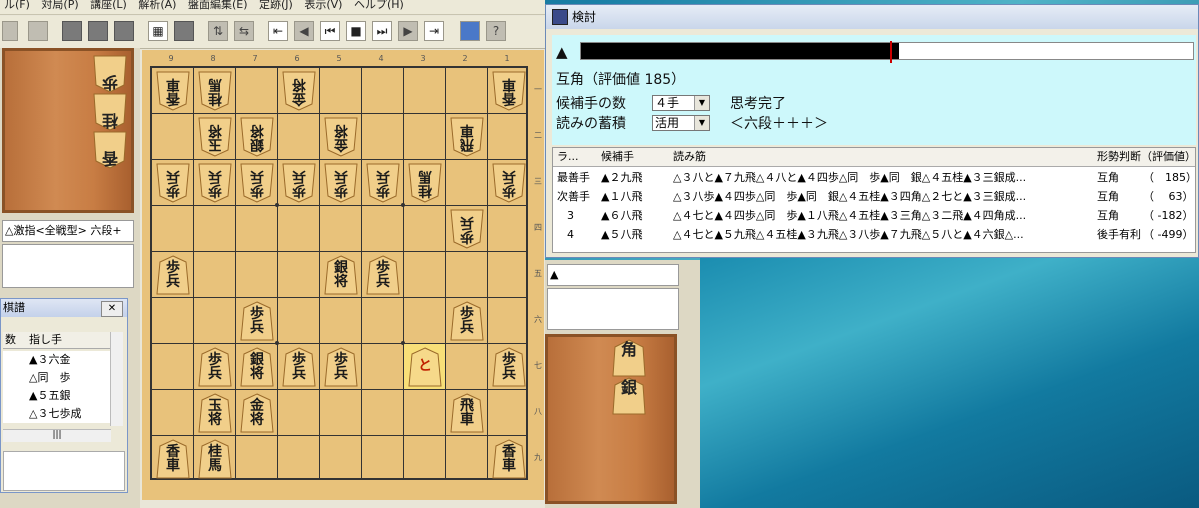 This screenshot has width=1199, height=508. What do you see at coordinates (57, 378) in the screenshot?
I see `kifu-row: △同 歩` at bounding box center [57, 378].